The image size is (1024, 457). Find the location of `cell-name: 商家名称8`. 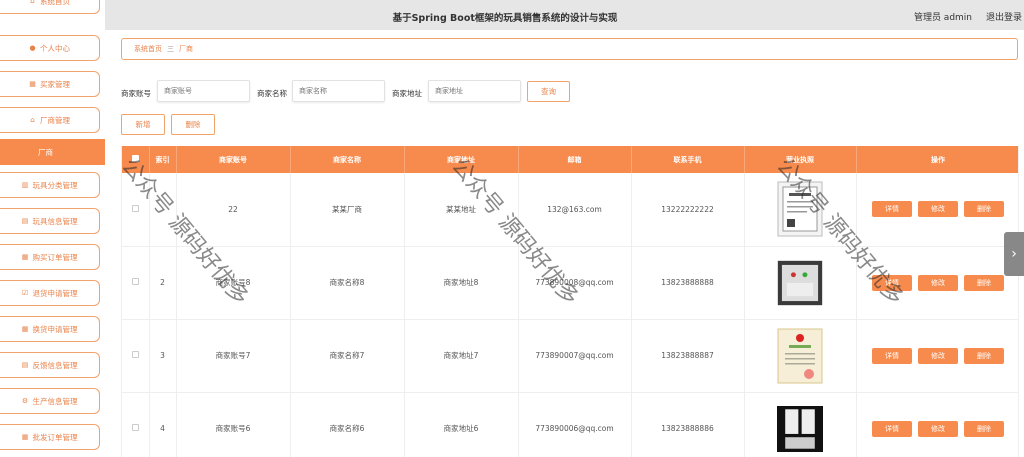

cell-name: 商家名称8 is located at coordinates (347, 283).